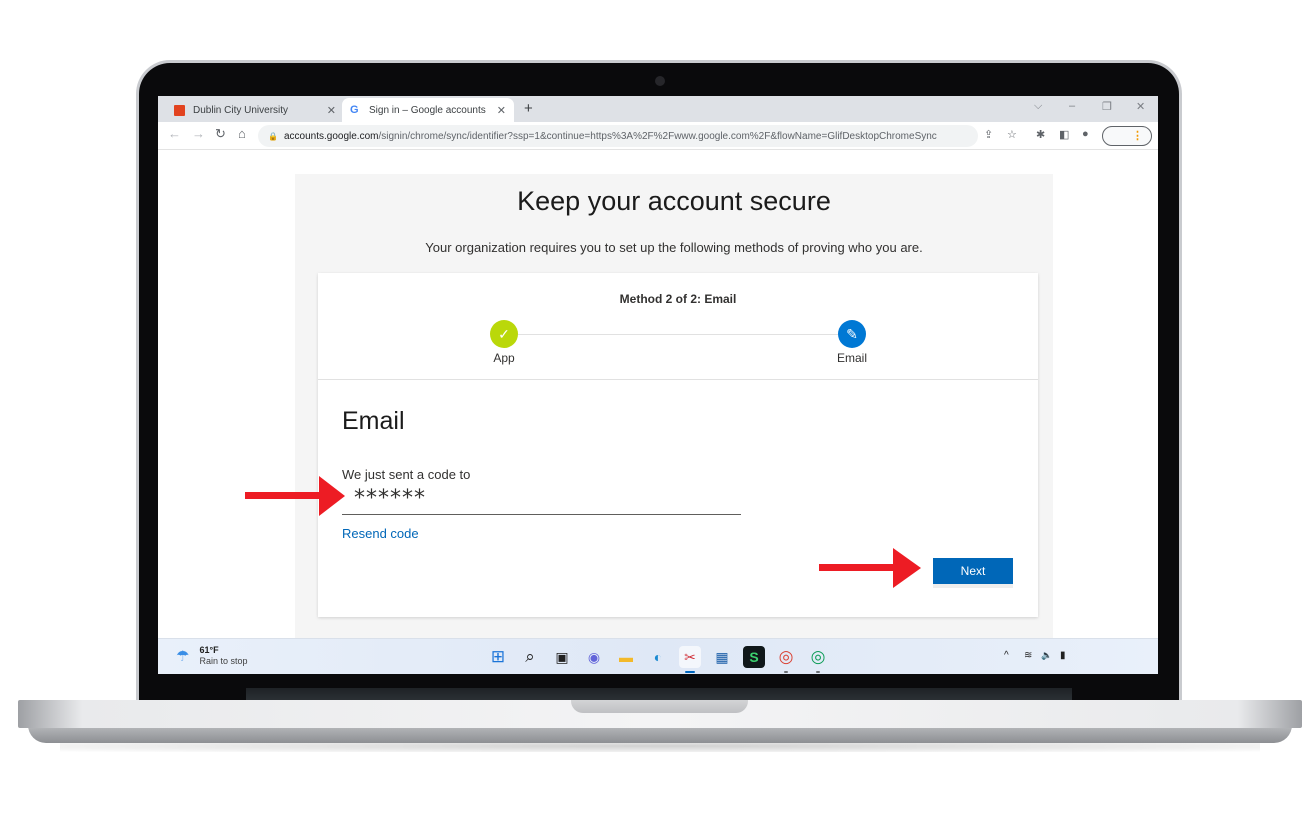  Describe the element at coordinates (851, 358) in the screenshot. I see `step-label-email: Email` at that location.